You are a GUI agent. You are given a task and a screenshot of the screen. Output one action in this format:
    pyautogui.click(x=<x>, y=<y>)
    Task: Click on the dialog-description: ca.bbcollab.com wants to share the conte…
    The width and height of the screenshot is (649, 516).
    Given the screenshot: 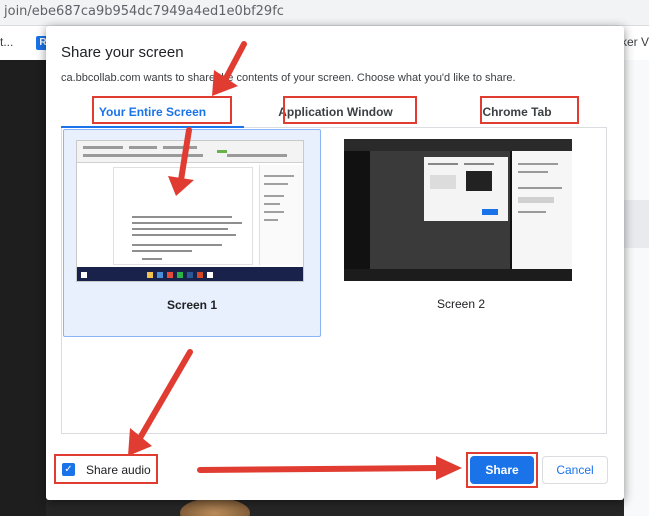 What is the action you would take?
    pyautogui.click(x=288, y=78)
    